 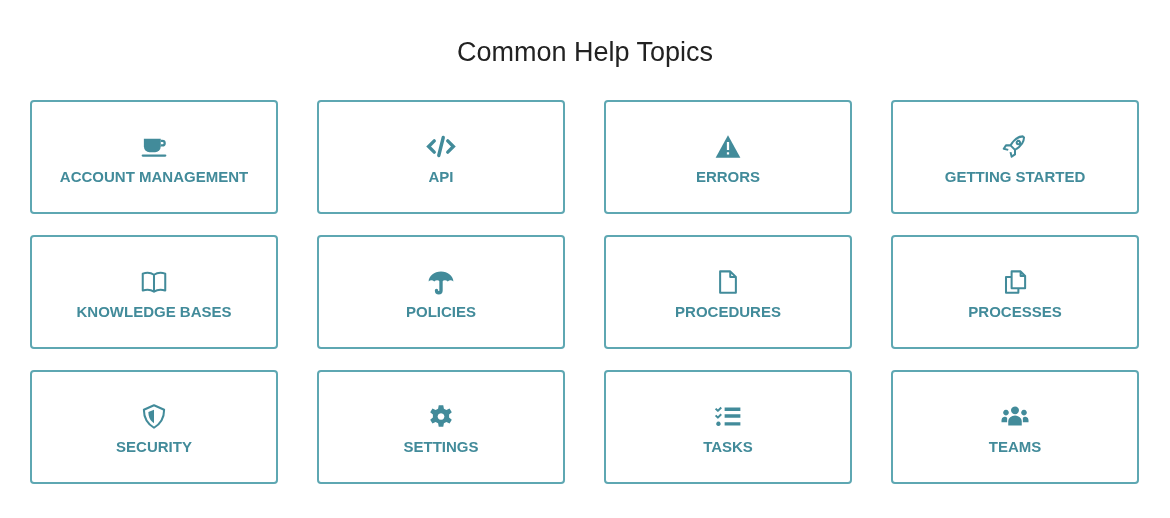 What do you see at coordinates (441, 146) in the screenshot?
I see `code-icon` at bounding box center [441, 146].